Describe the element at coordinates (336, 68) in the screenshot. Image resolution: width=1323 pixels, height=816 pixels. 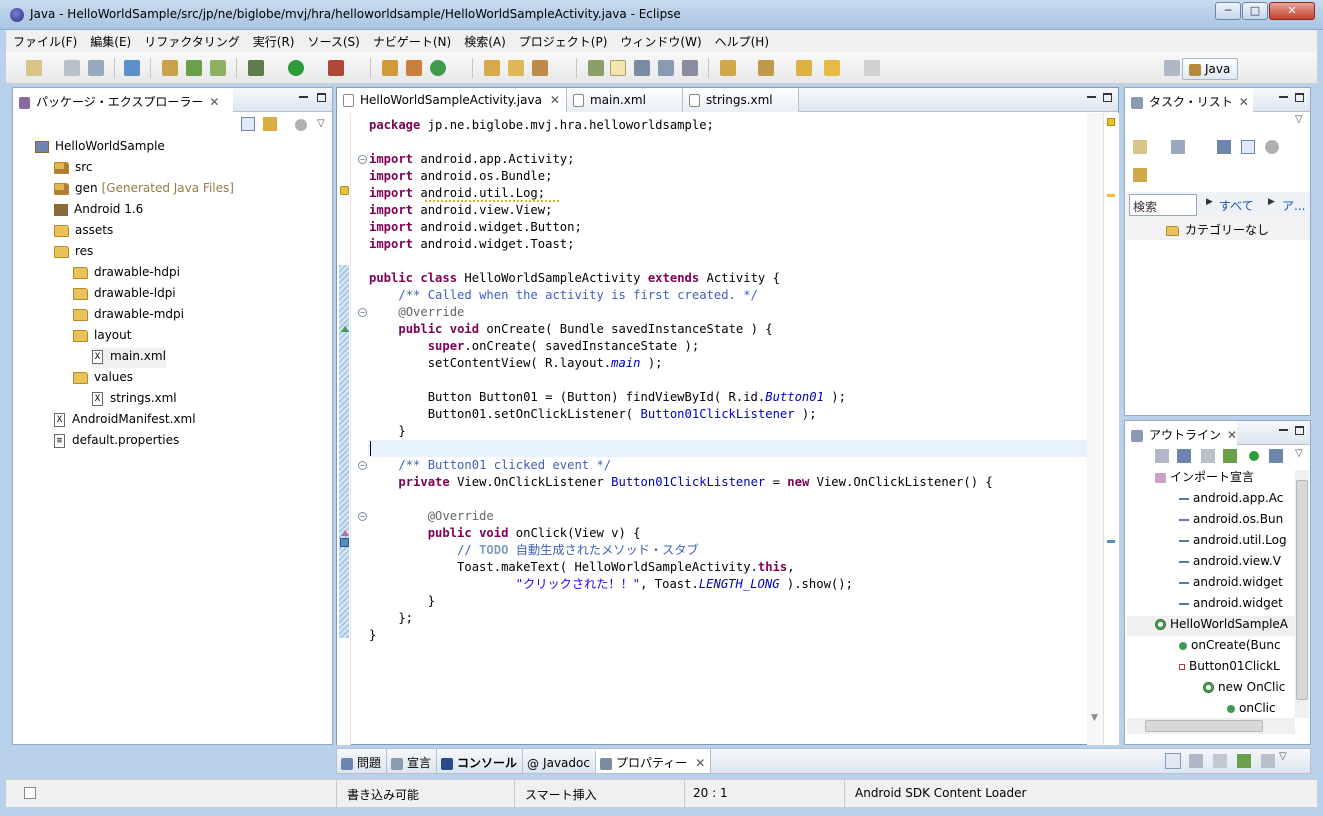
I see `external-tools-icon` at that location.